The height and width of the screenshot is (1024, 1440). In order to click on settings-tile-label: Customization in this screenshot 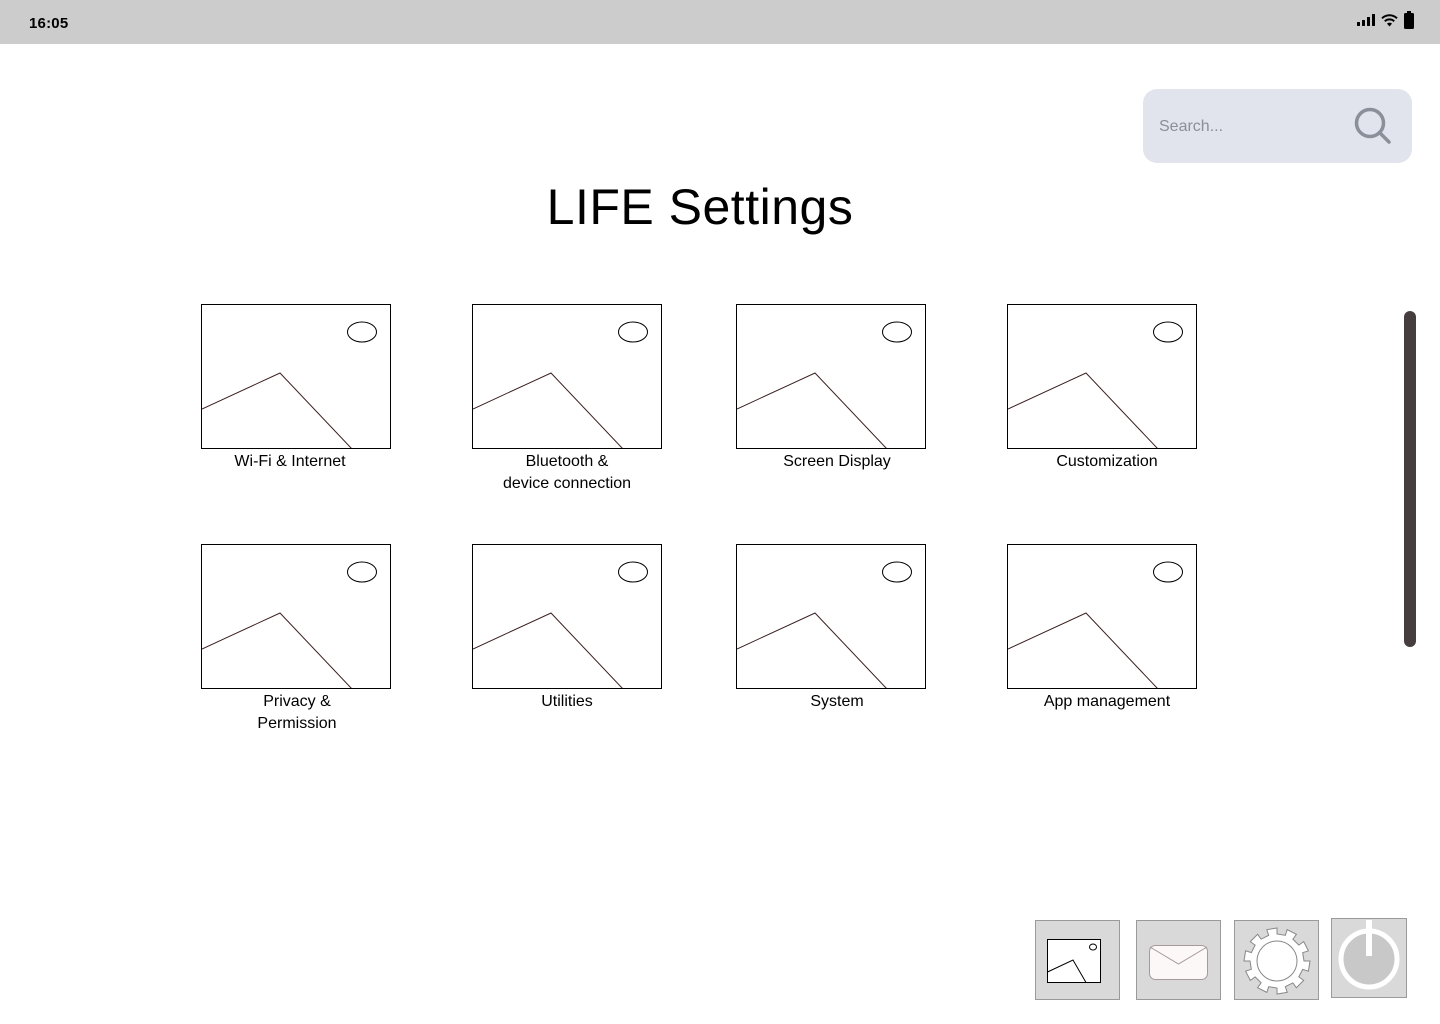, I will do `click(1107, 461)`.